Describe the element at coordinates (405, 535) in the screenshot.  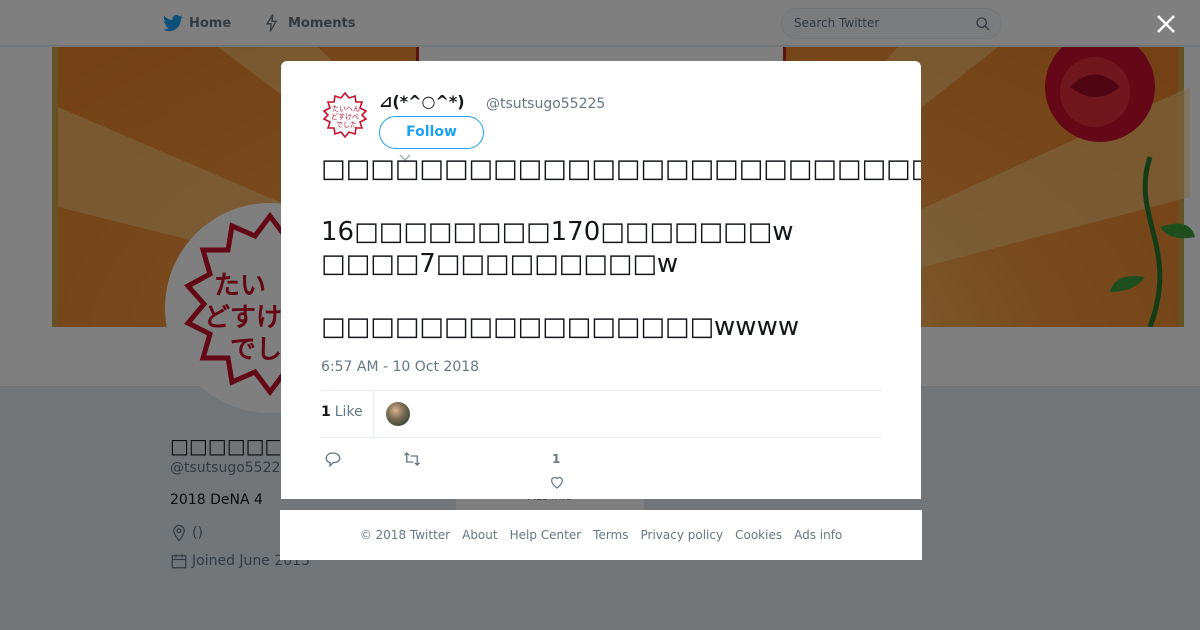
I see `footer-copyright: © 2018 Twitter` at that location.